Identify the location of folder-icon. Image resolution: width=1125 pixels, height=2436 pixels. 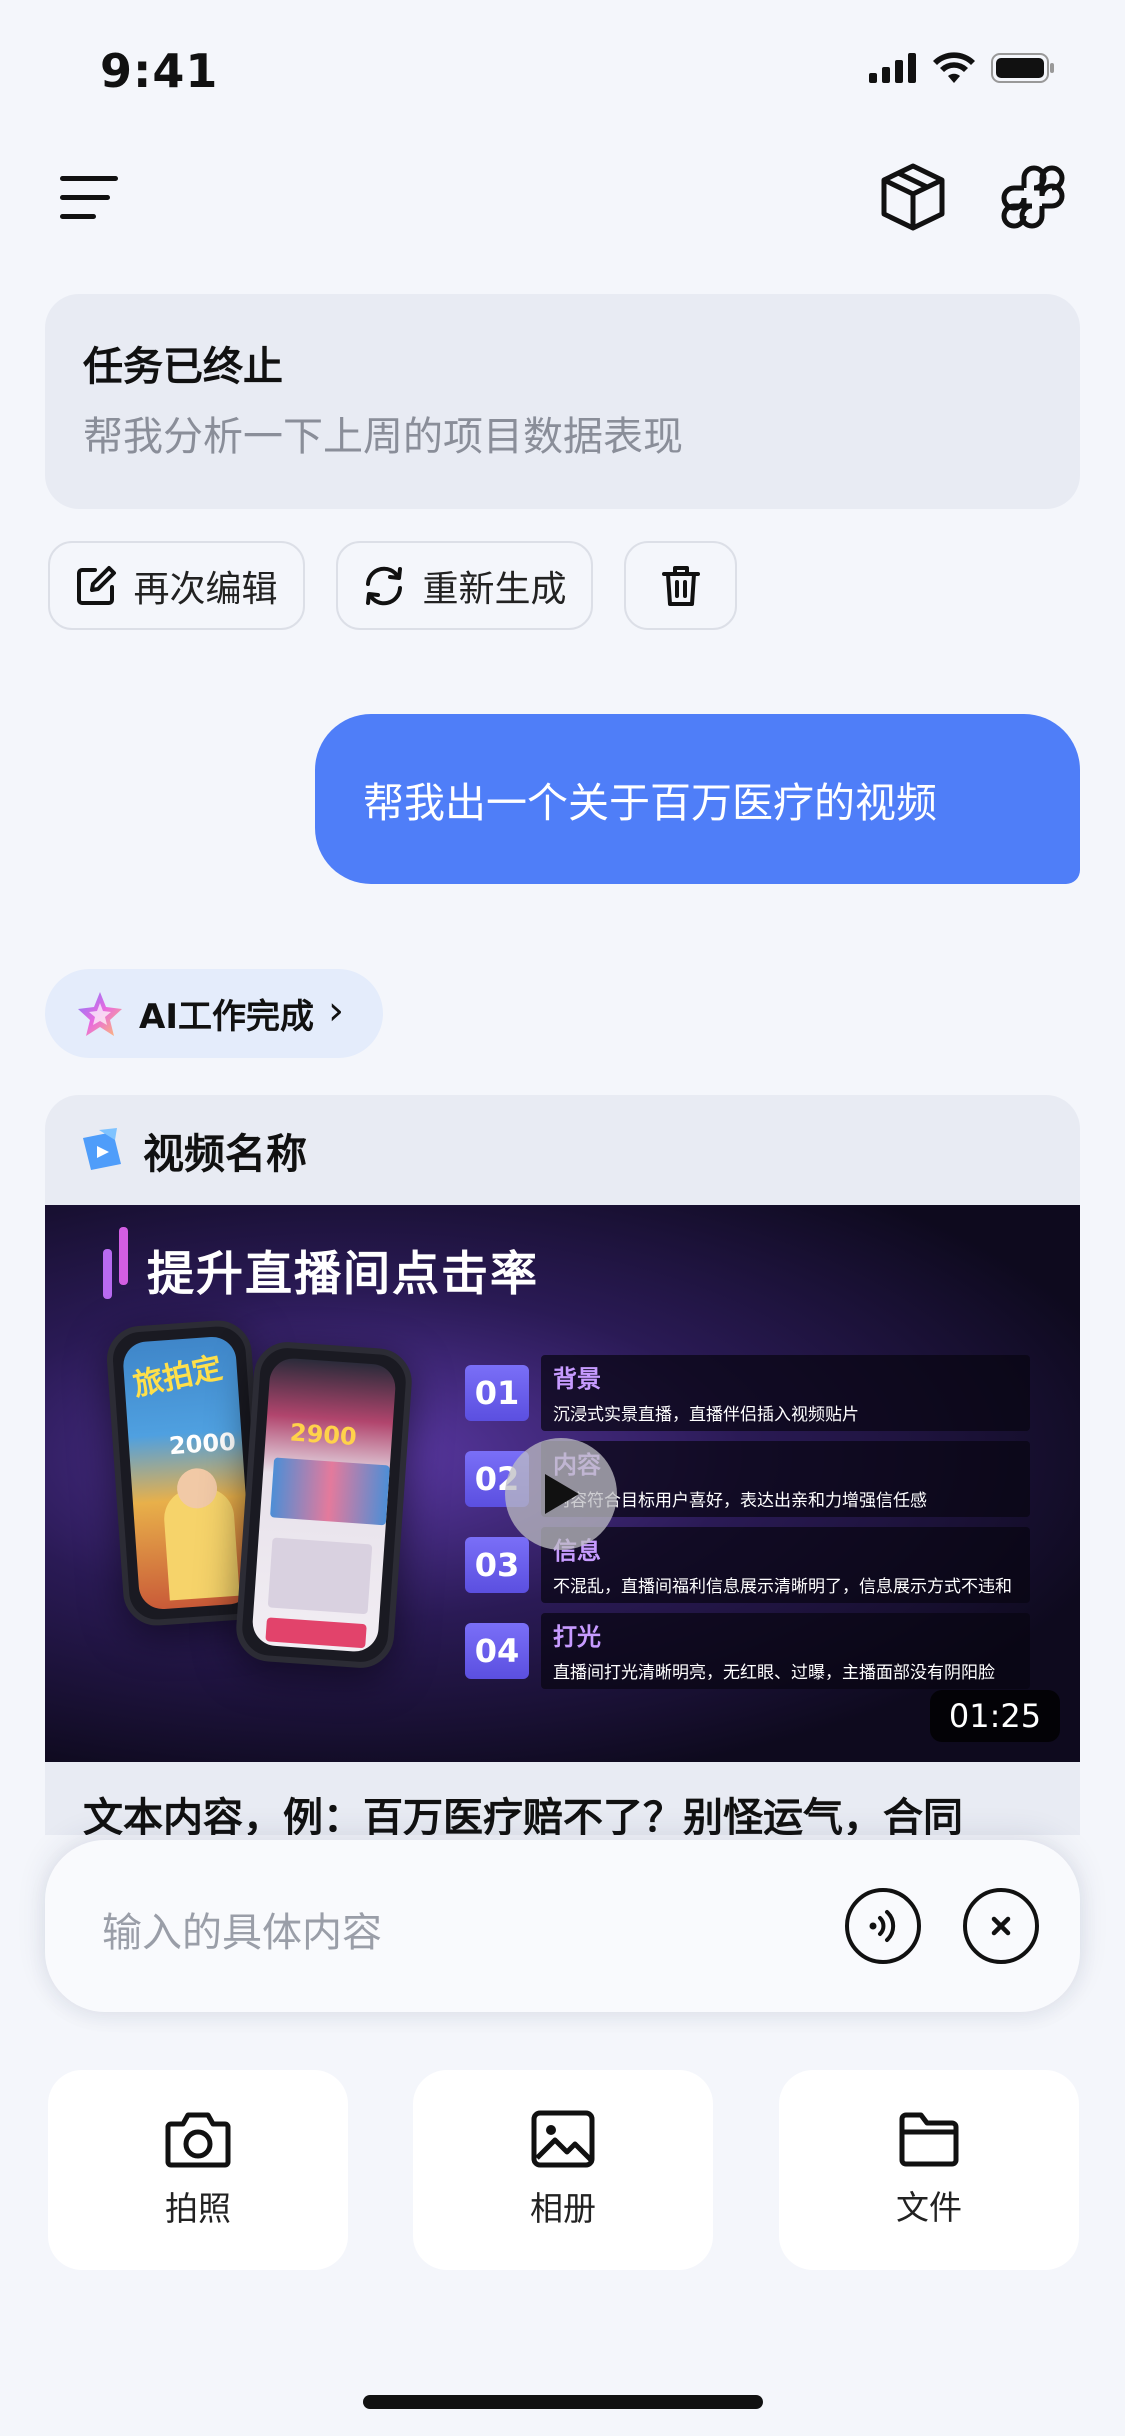
(929, 2139).